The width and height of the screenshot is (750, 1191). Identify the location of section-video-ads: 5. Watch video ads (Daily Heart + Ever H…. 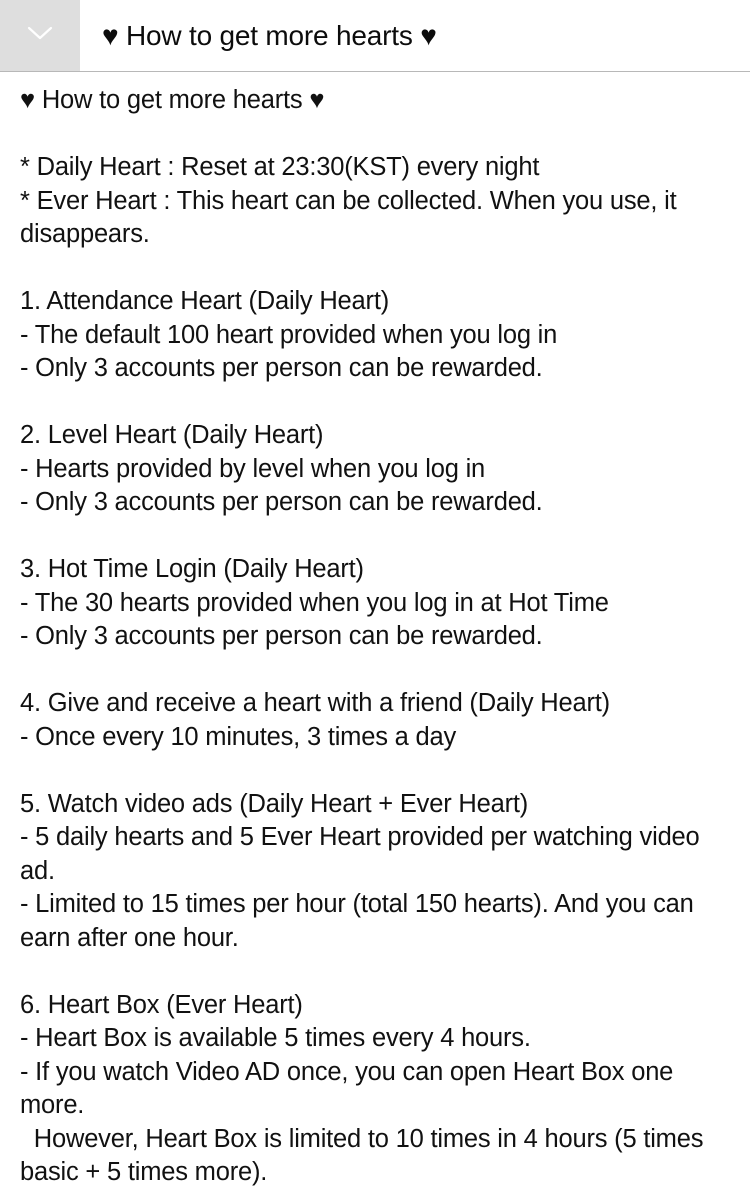
(375, 872).